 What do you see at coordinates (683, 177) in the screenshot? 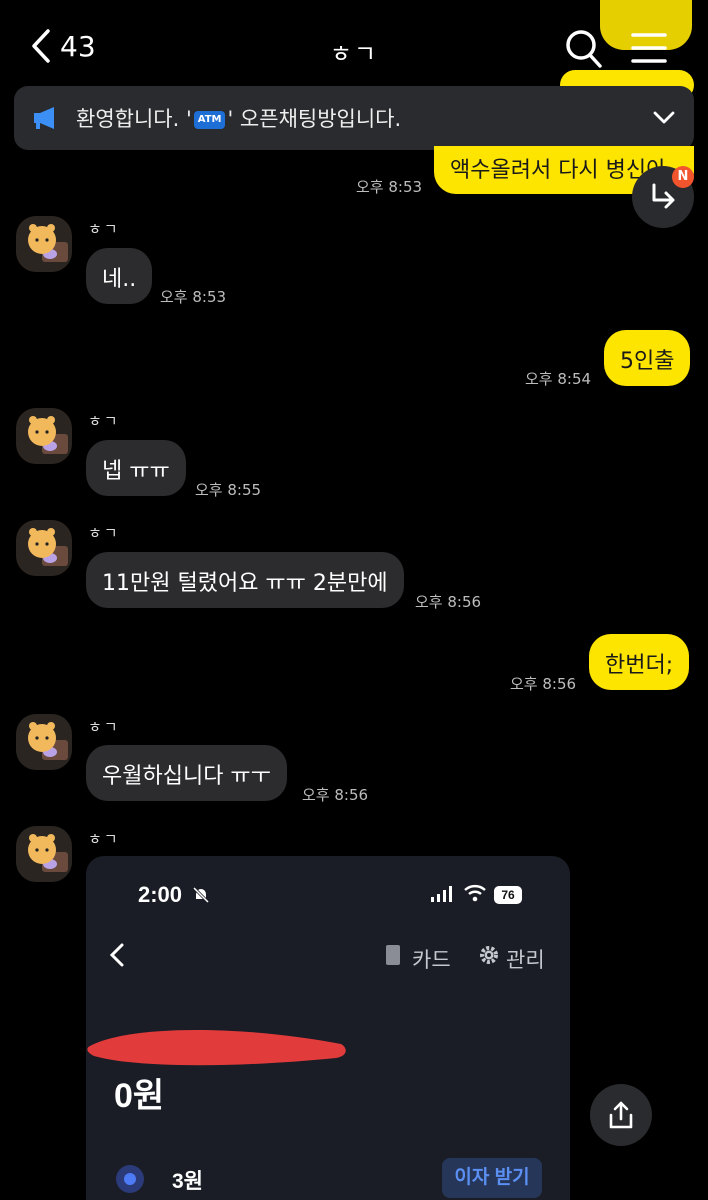
I see `new-badge: N` at bounding box center [683, 177].